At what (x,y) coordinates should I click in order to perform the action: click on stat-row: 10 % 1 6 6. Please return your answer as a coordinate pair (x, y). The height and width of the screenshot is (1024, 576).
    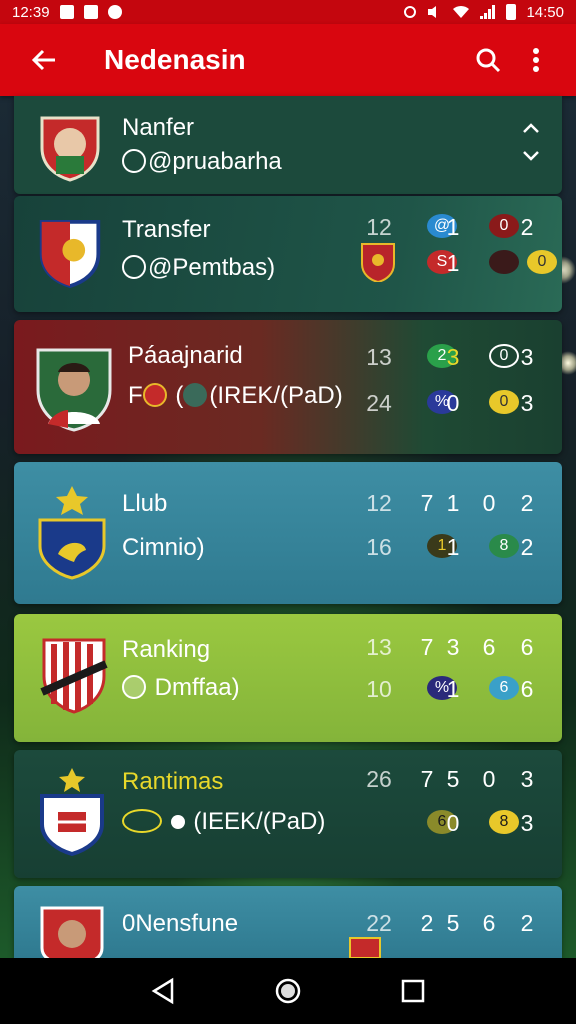
    Looking at the image, I should click on (454, 691).